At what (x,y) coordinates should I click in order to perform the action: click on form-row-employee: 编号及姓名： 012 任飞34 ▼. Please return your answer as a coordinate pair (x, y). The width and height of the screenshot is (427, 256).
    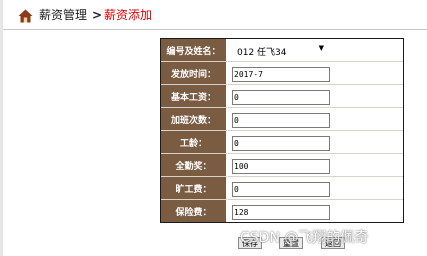
    Looking at the image, I should click on (282, 50).